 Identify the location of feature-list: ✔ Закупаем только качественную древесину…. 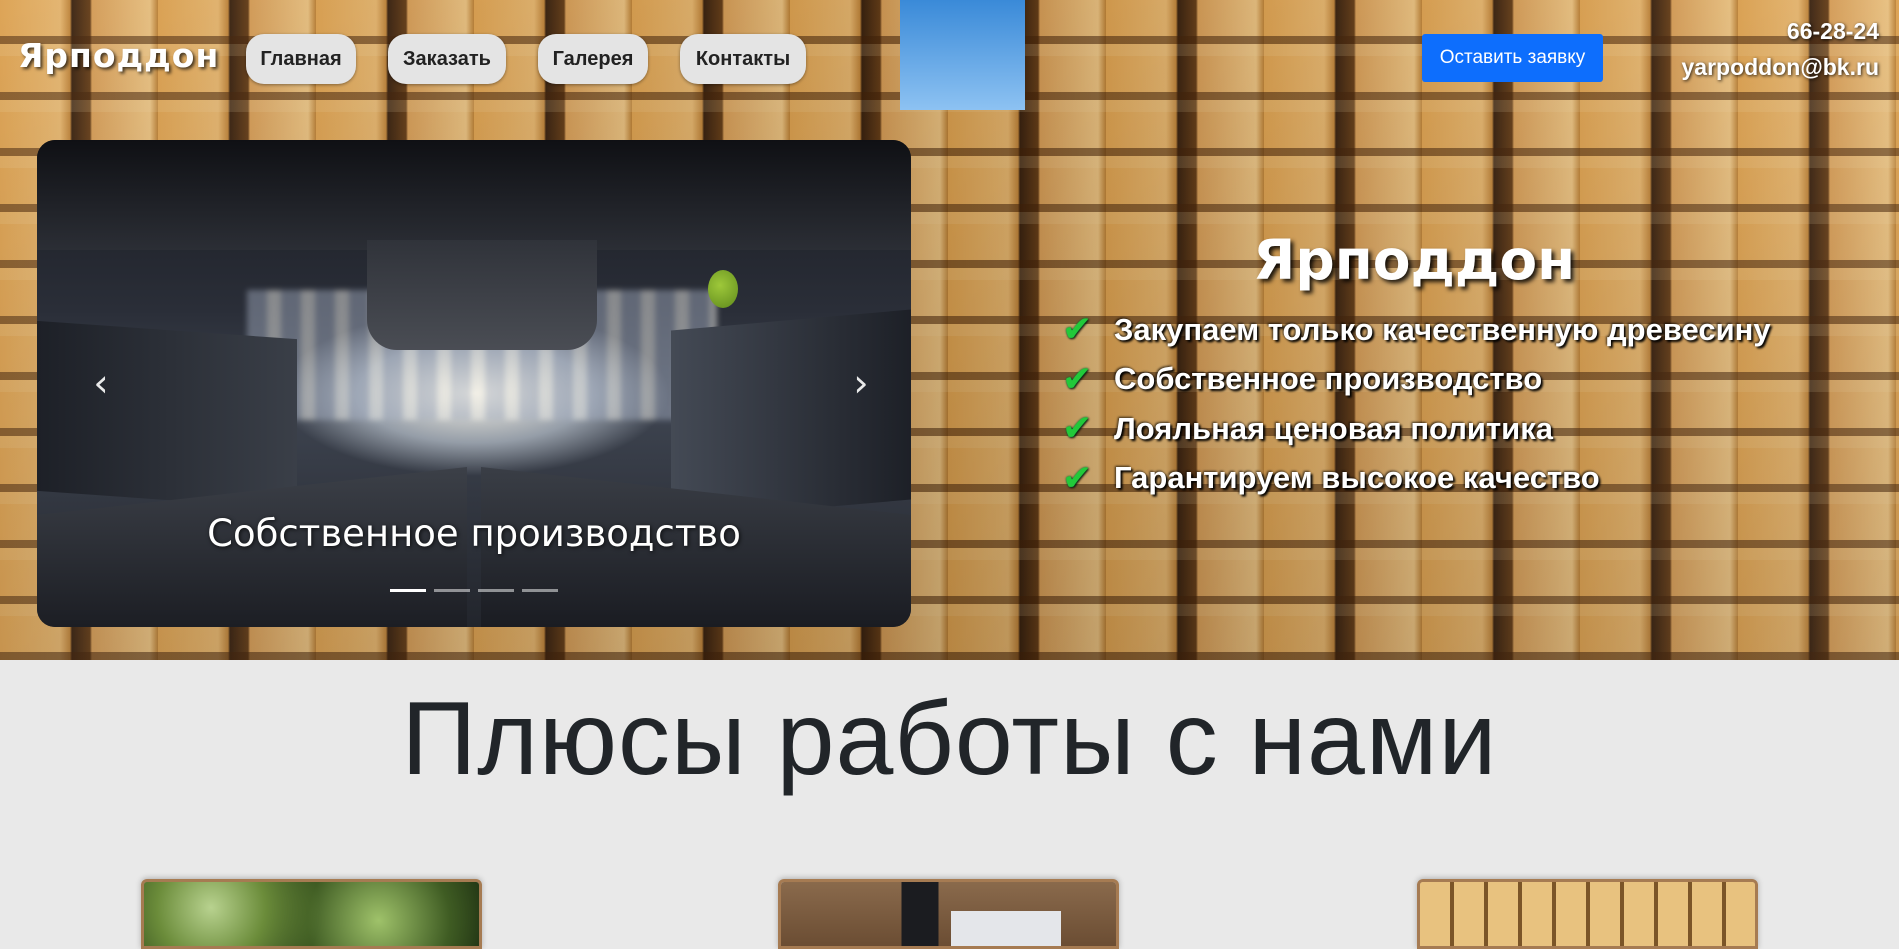
(1416, 404).